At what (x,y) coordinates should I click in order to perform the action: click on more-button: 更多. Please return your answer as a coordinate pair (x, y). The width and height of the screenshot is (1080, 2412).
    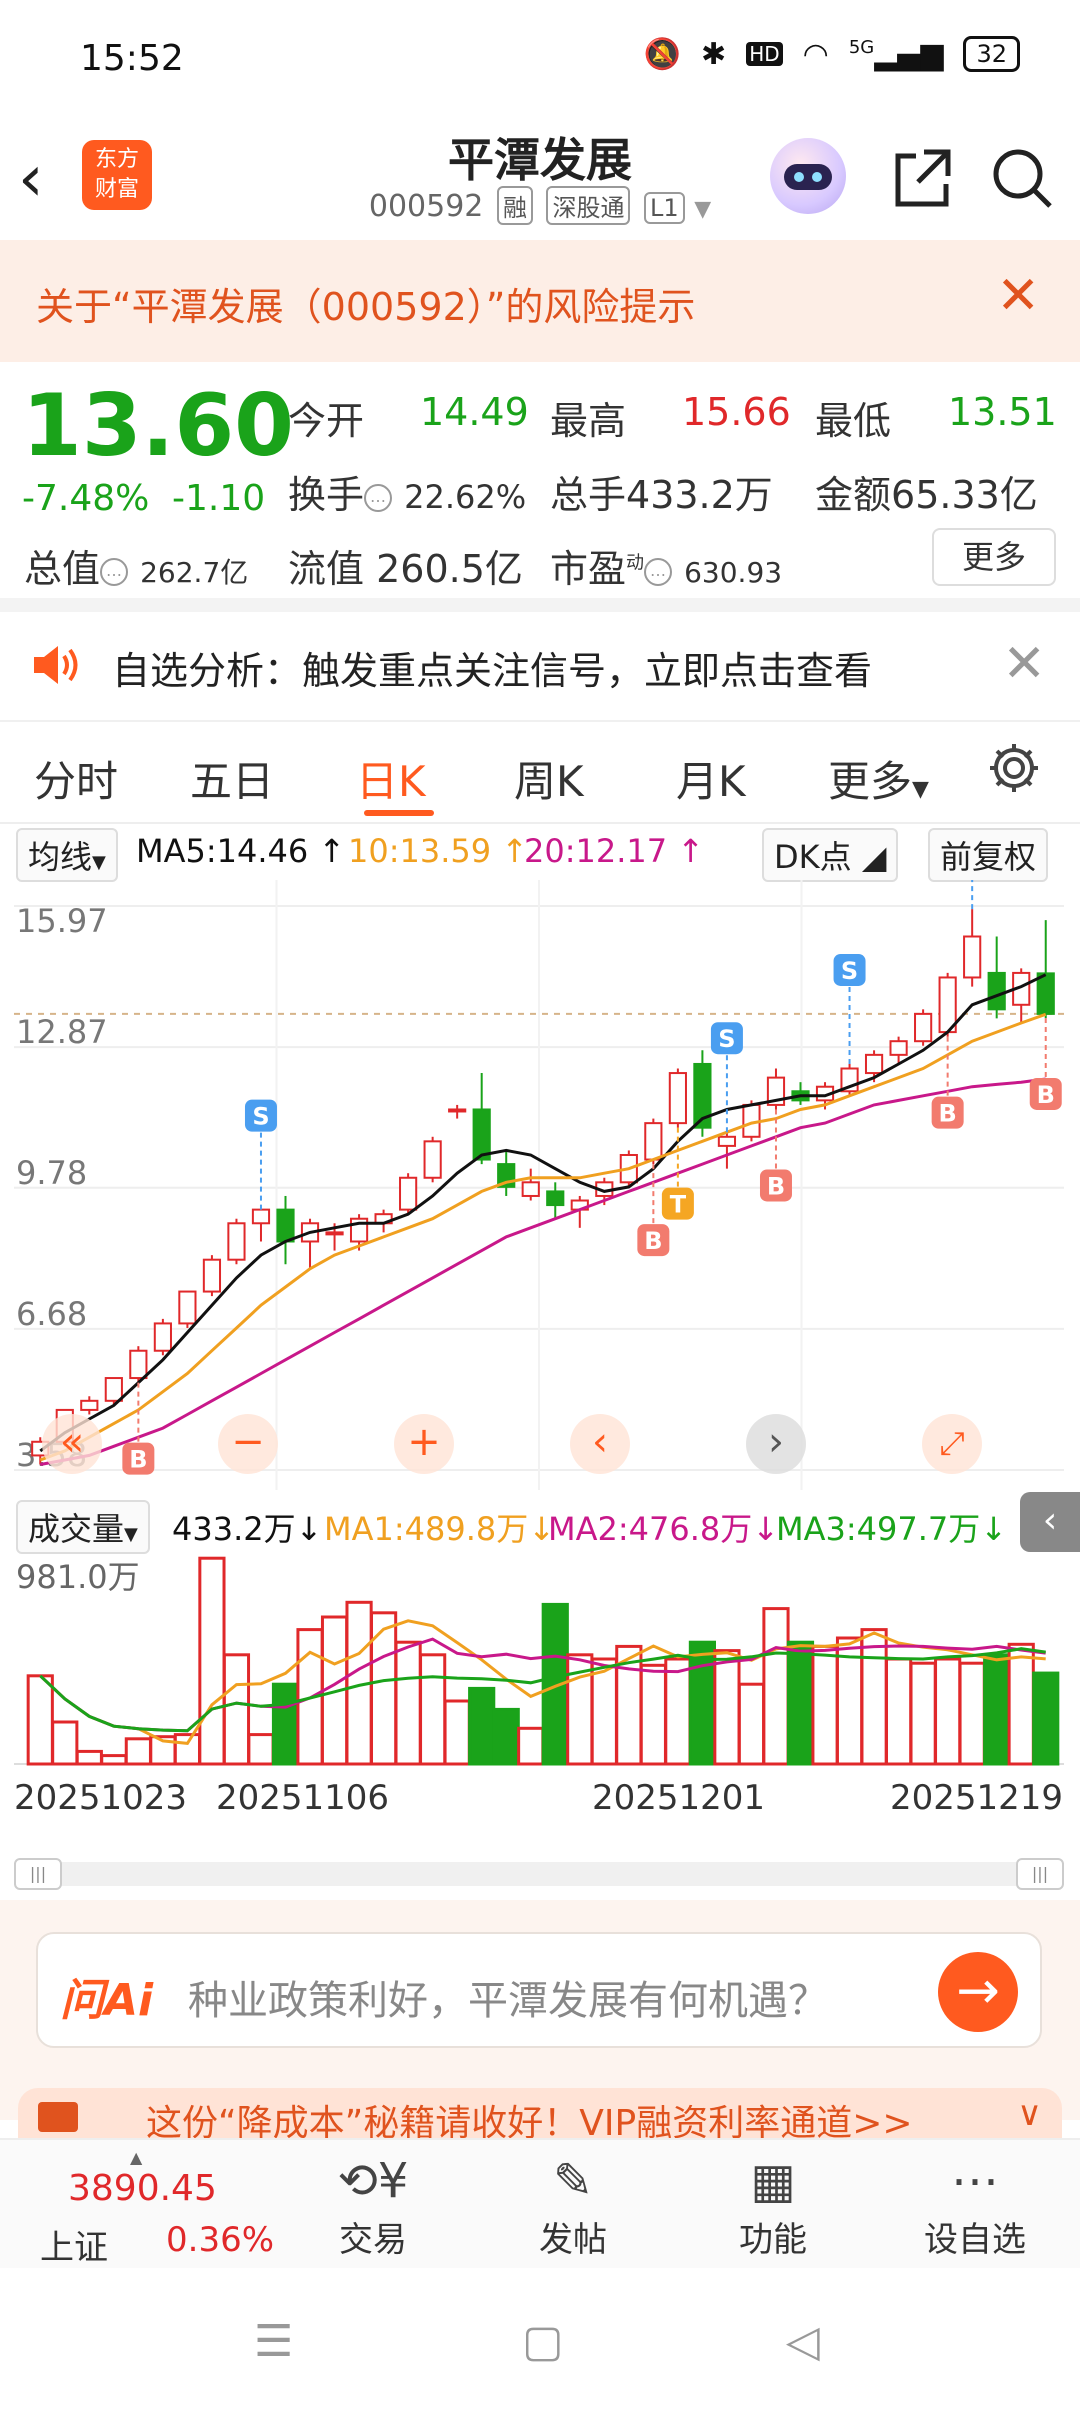
    Looking at the image, I should click on (994, 557).